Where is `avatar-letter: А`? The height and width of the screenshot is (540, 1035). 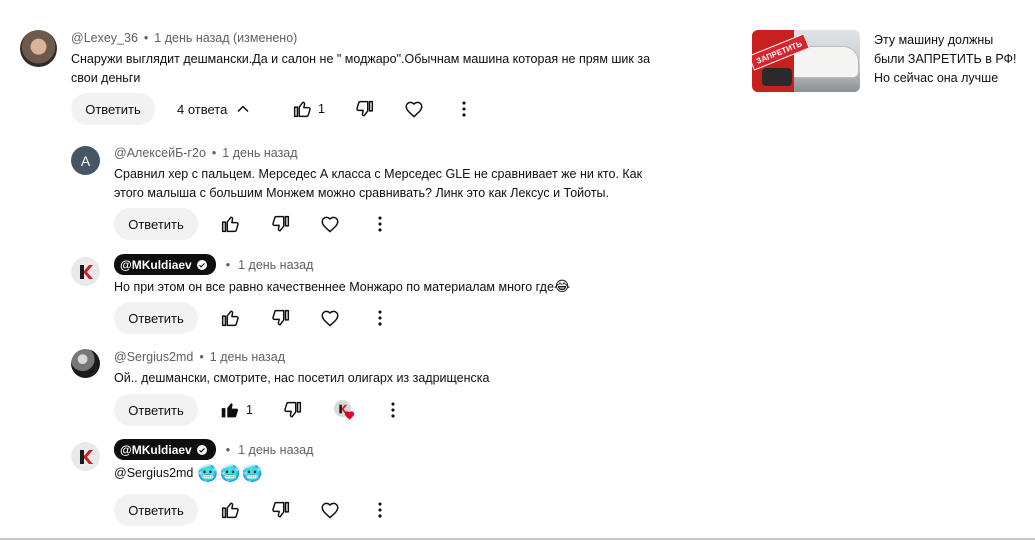 avatar-letter: А is located at coordinates (85, 160).